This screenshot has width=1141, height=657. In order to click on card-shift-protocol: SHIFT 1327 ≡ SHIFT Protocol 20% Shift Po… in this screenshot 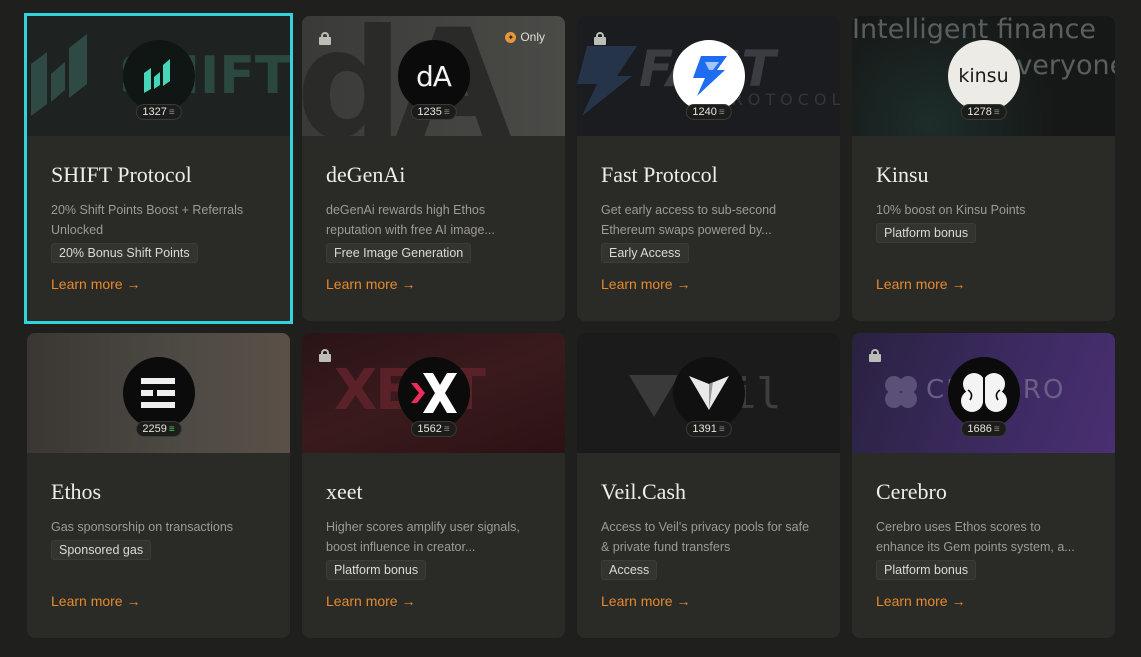, I will do `click(158, 168)`.